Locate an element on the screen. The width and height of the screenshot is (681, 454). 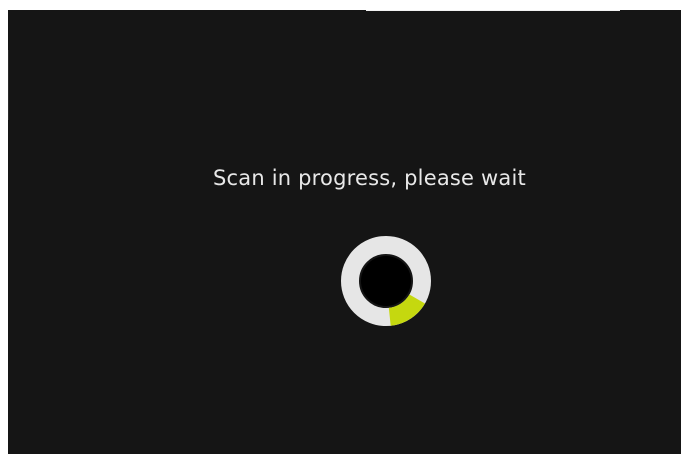
top-edge-bar is located at coordinates (493, 10).